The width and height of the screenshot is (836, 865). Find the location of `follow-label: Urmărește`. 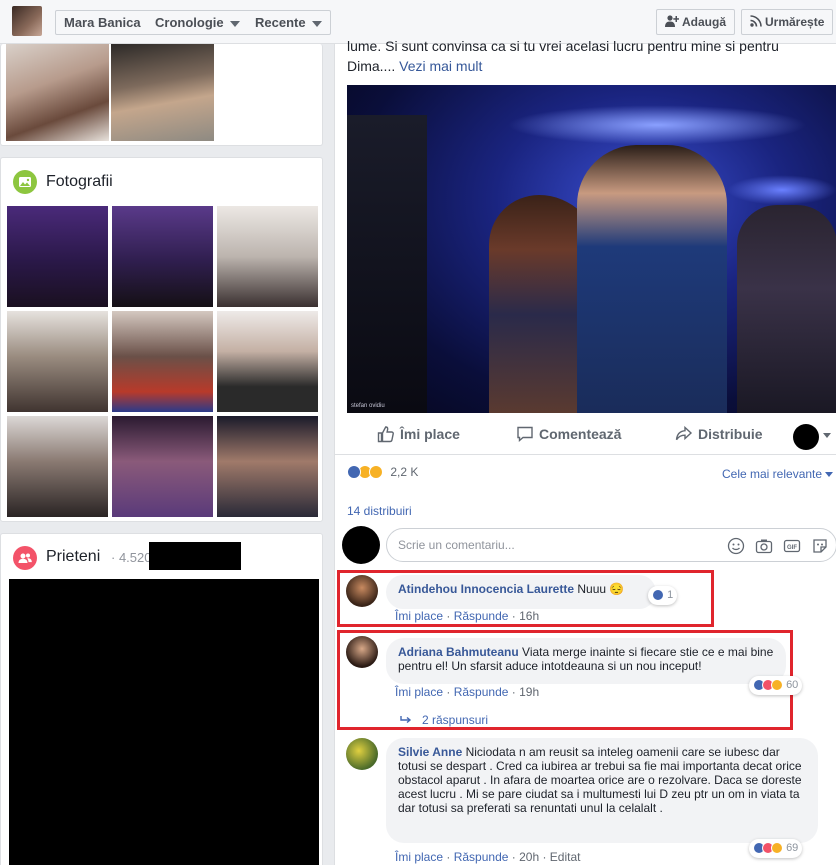

follow-label: Urmărește is located at coordinates (795, 22).